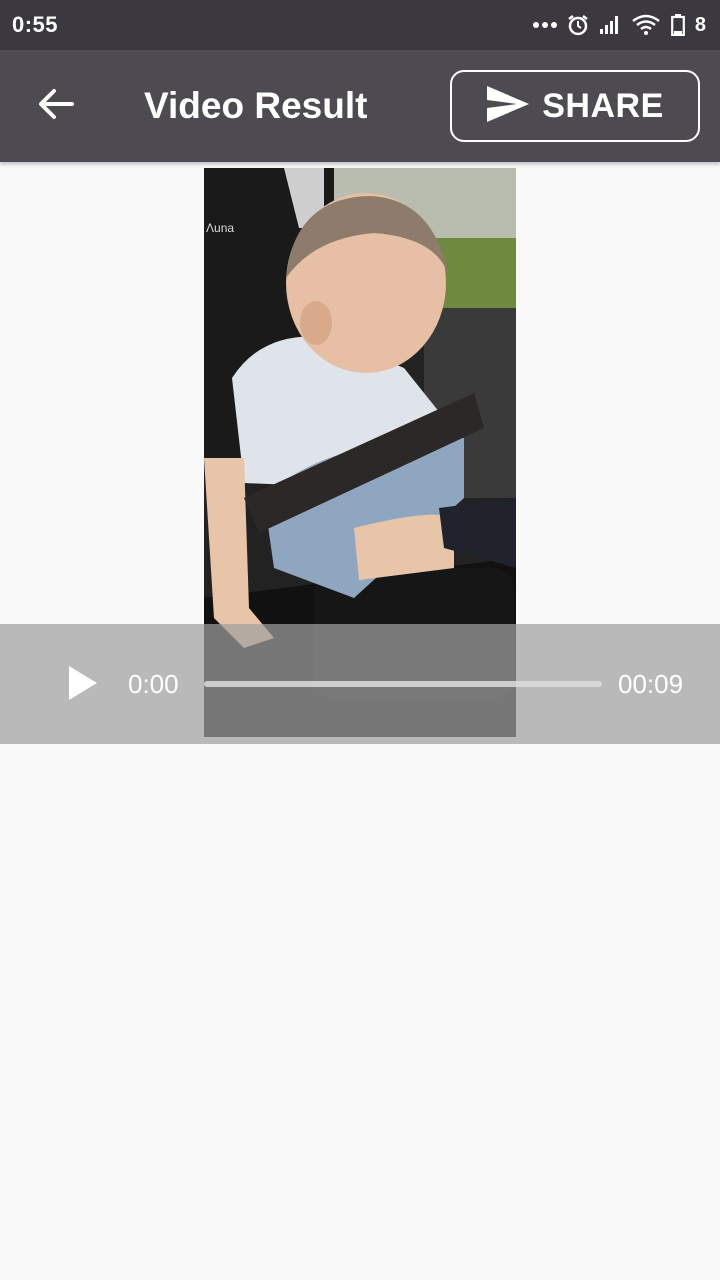 The image size is (720, 1280). I want to click on app-bar: Video Result SHARE, so click(360, 106).